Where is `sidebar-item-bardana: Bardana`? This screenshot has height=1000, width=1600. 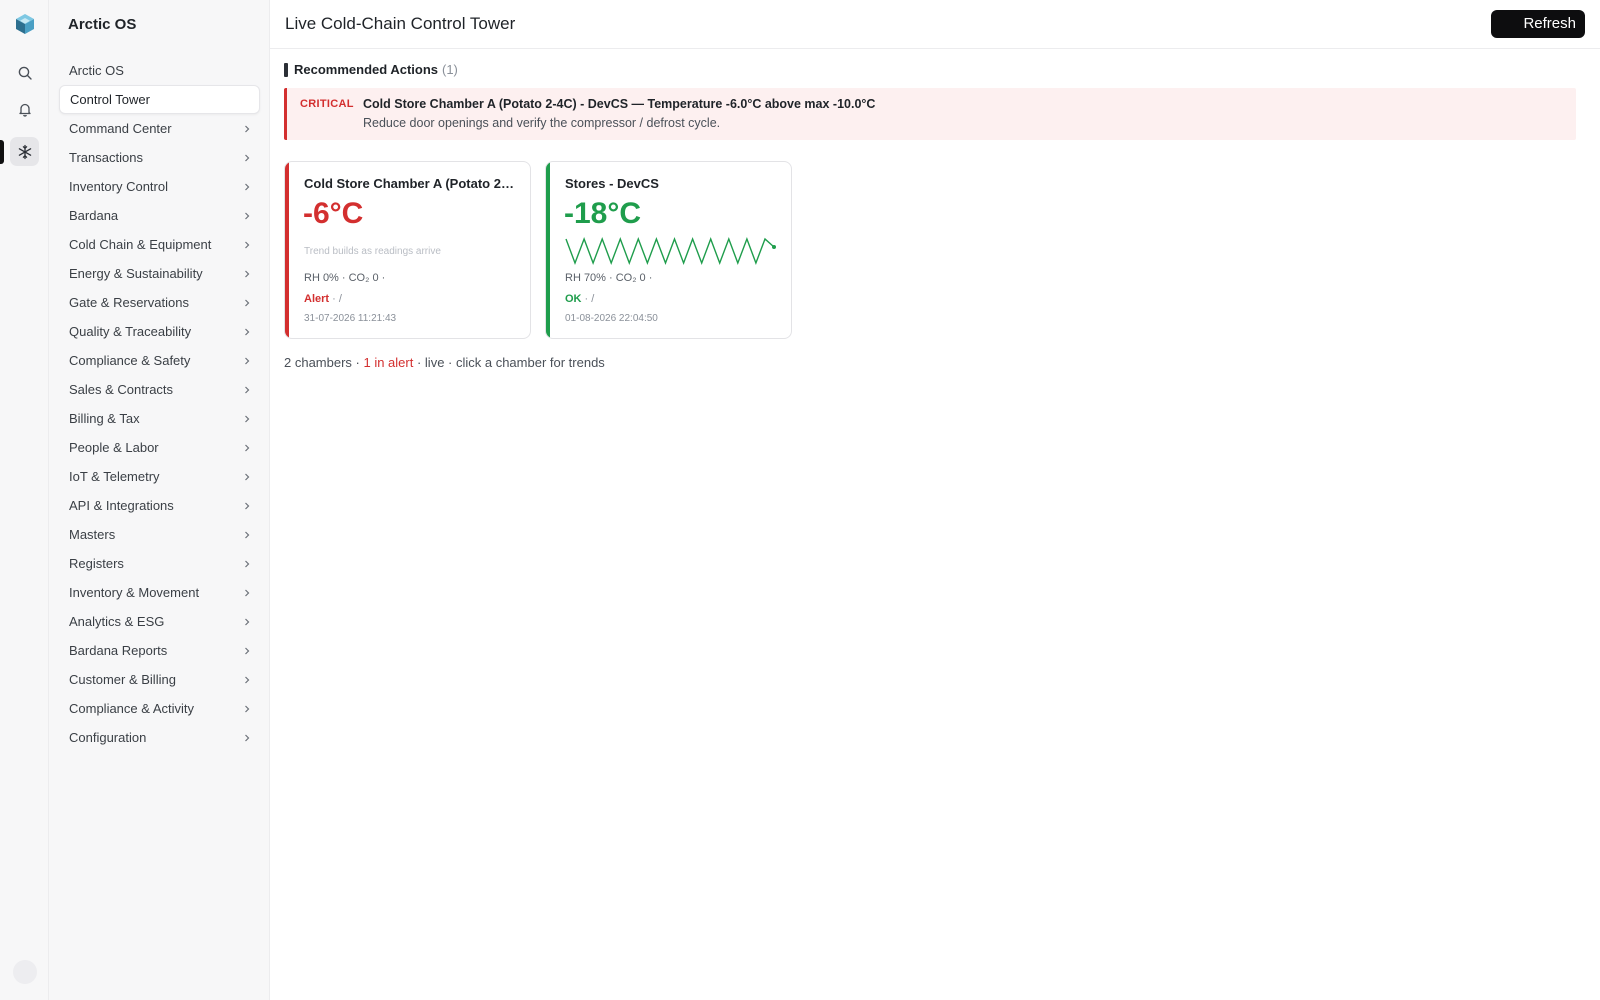
sidebar-item-bardana: Bardana is located at coordinates (159, 215).